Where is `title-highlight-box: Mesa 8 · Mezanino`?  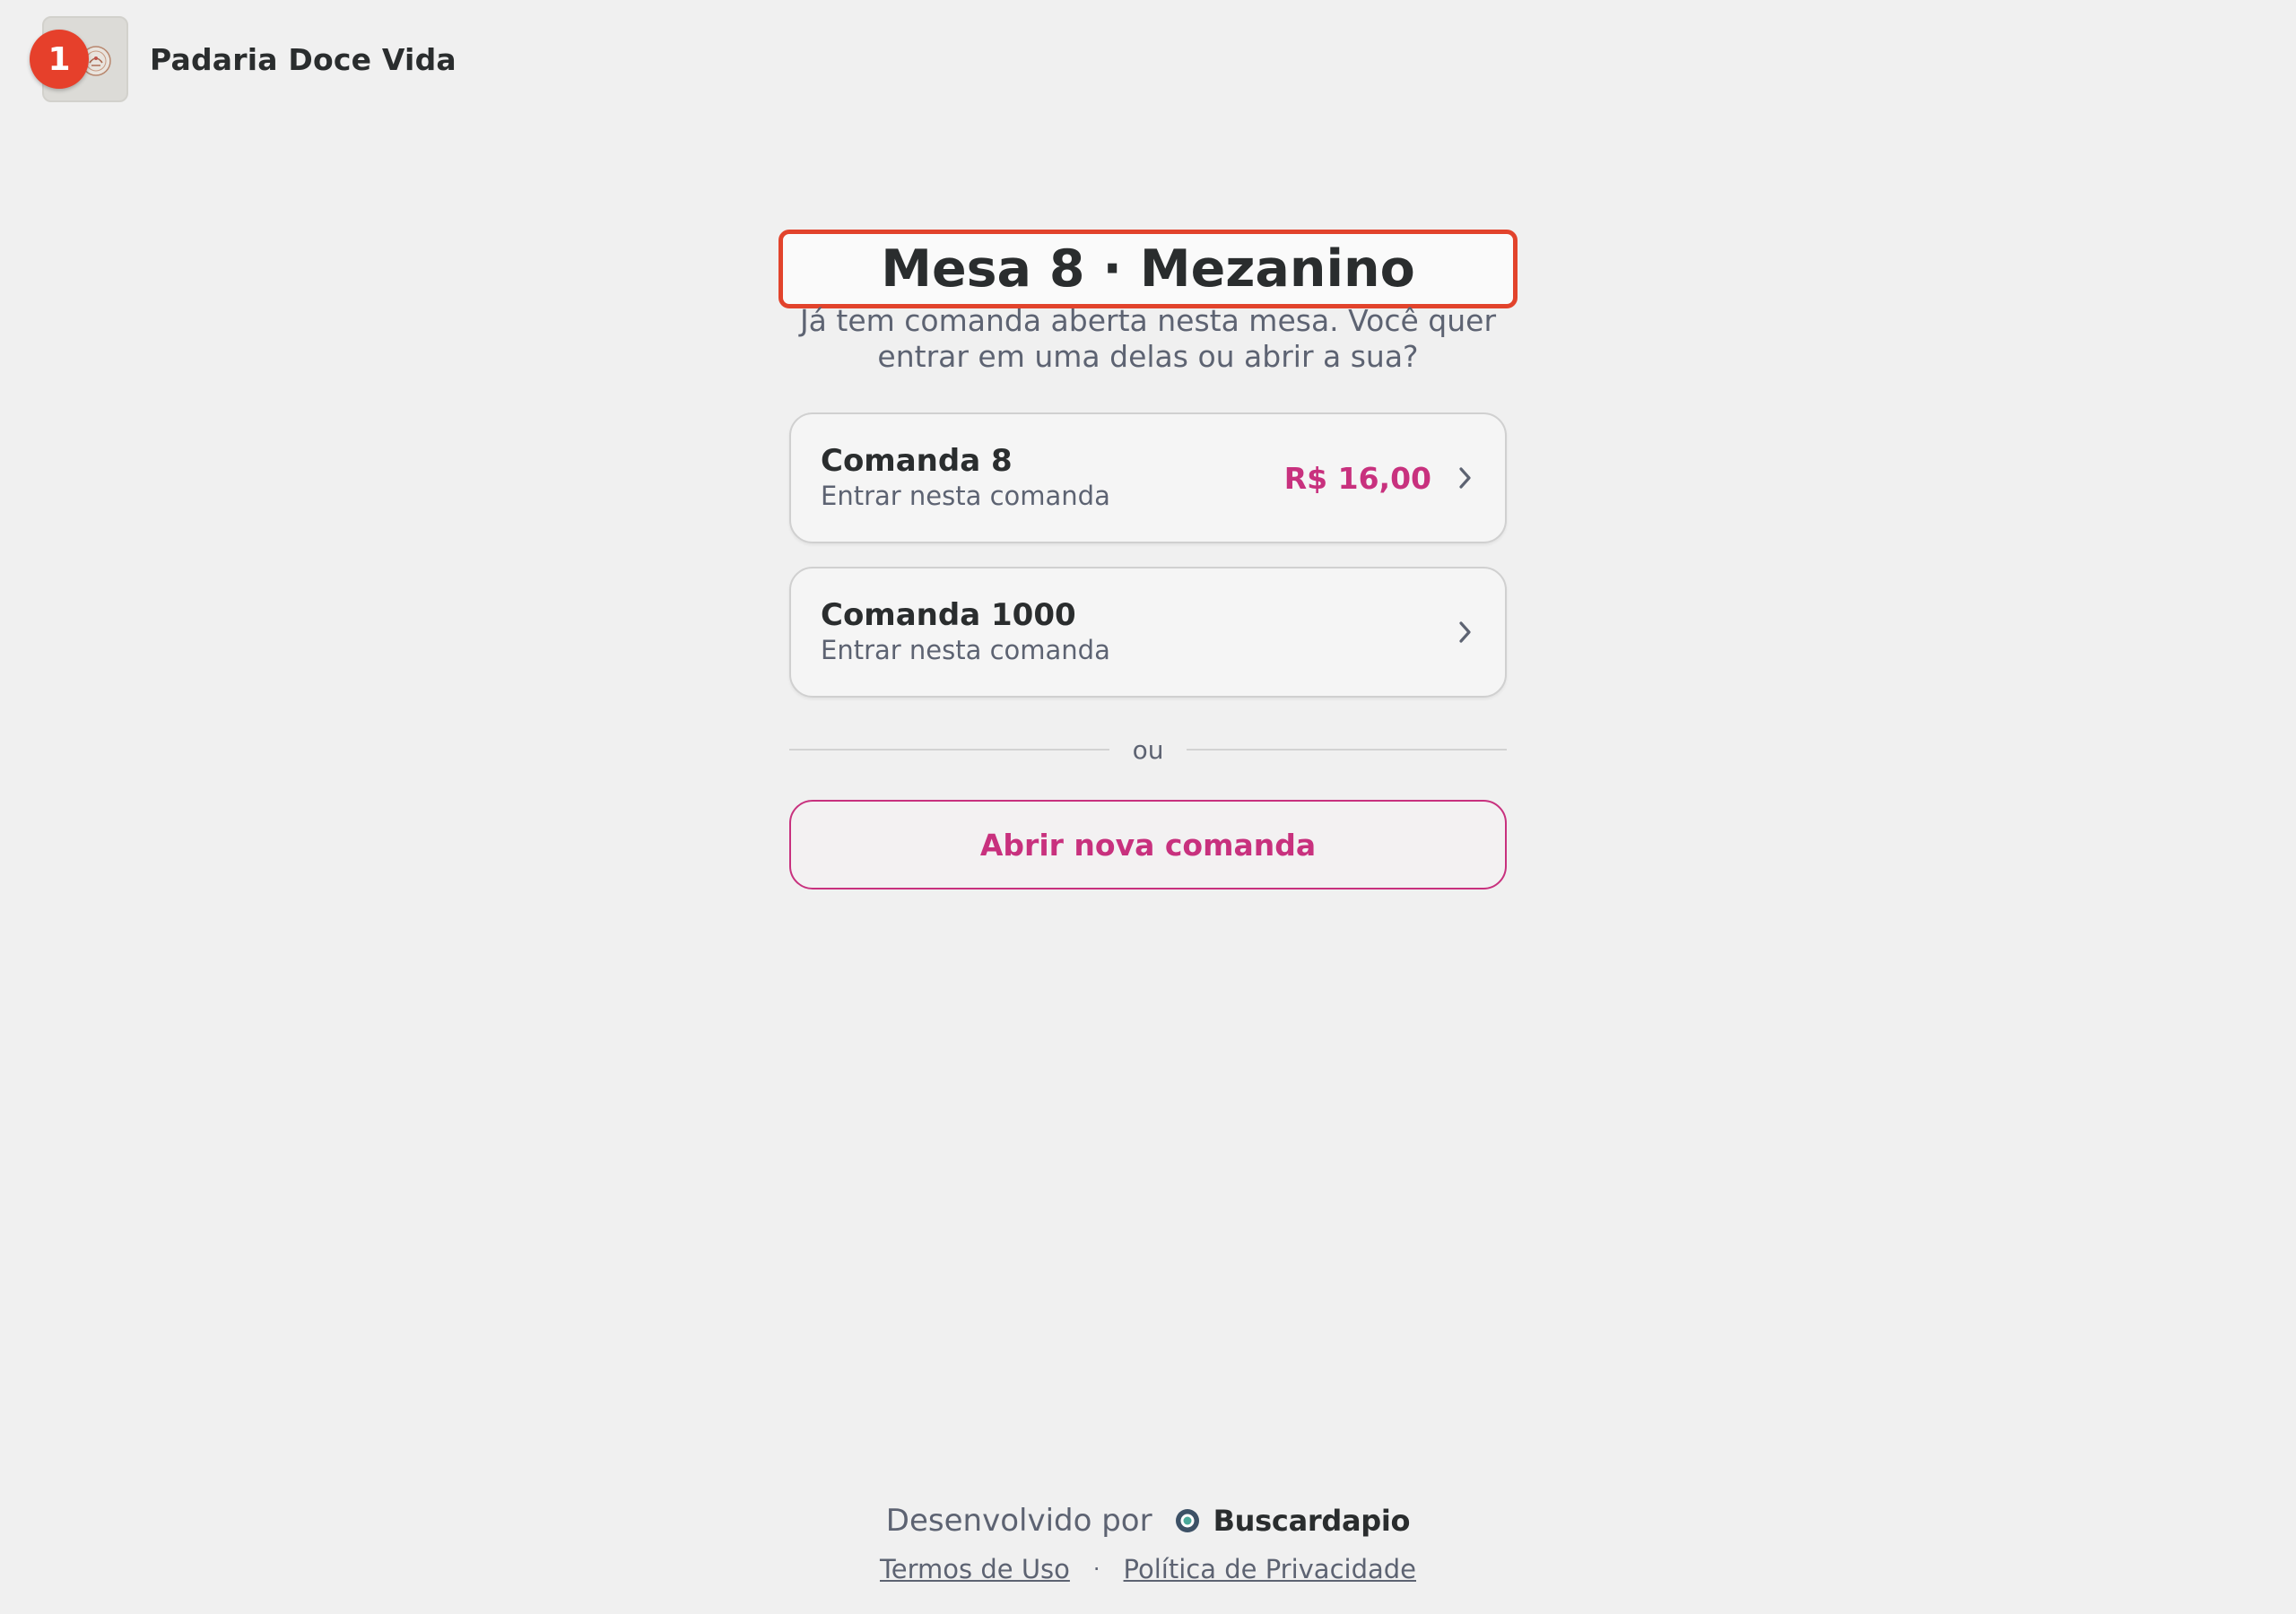 title-highlight-box: Mesa 8 · Mezanino is located at coordinates (1148, 269).